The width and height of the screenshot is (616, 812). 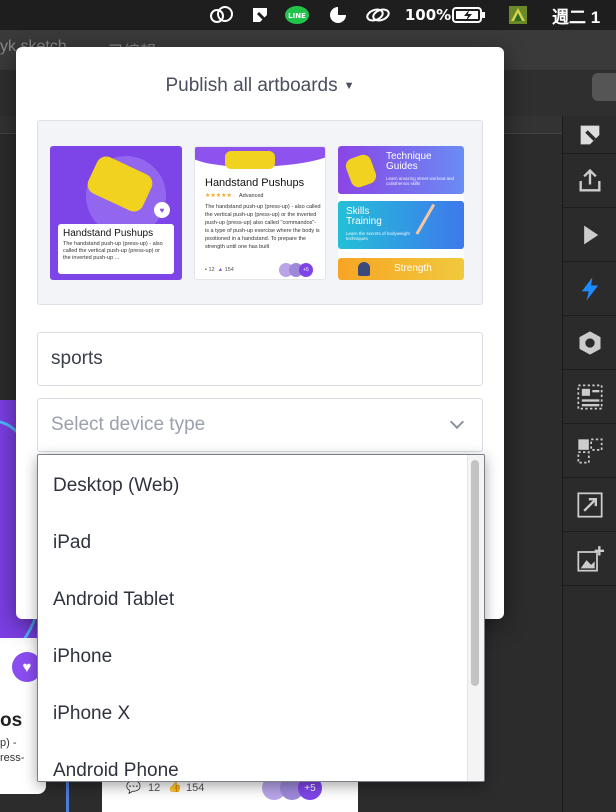 What do you see at coordinates (409, 161) in the screenshot?
I see `tile-title: Technique Guides` at bounding box center [409, 161].